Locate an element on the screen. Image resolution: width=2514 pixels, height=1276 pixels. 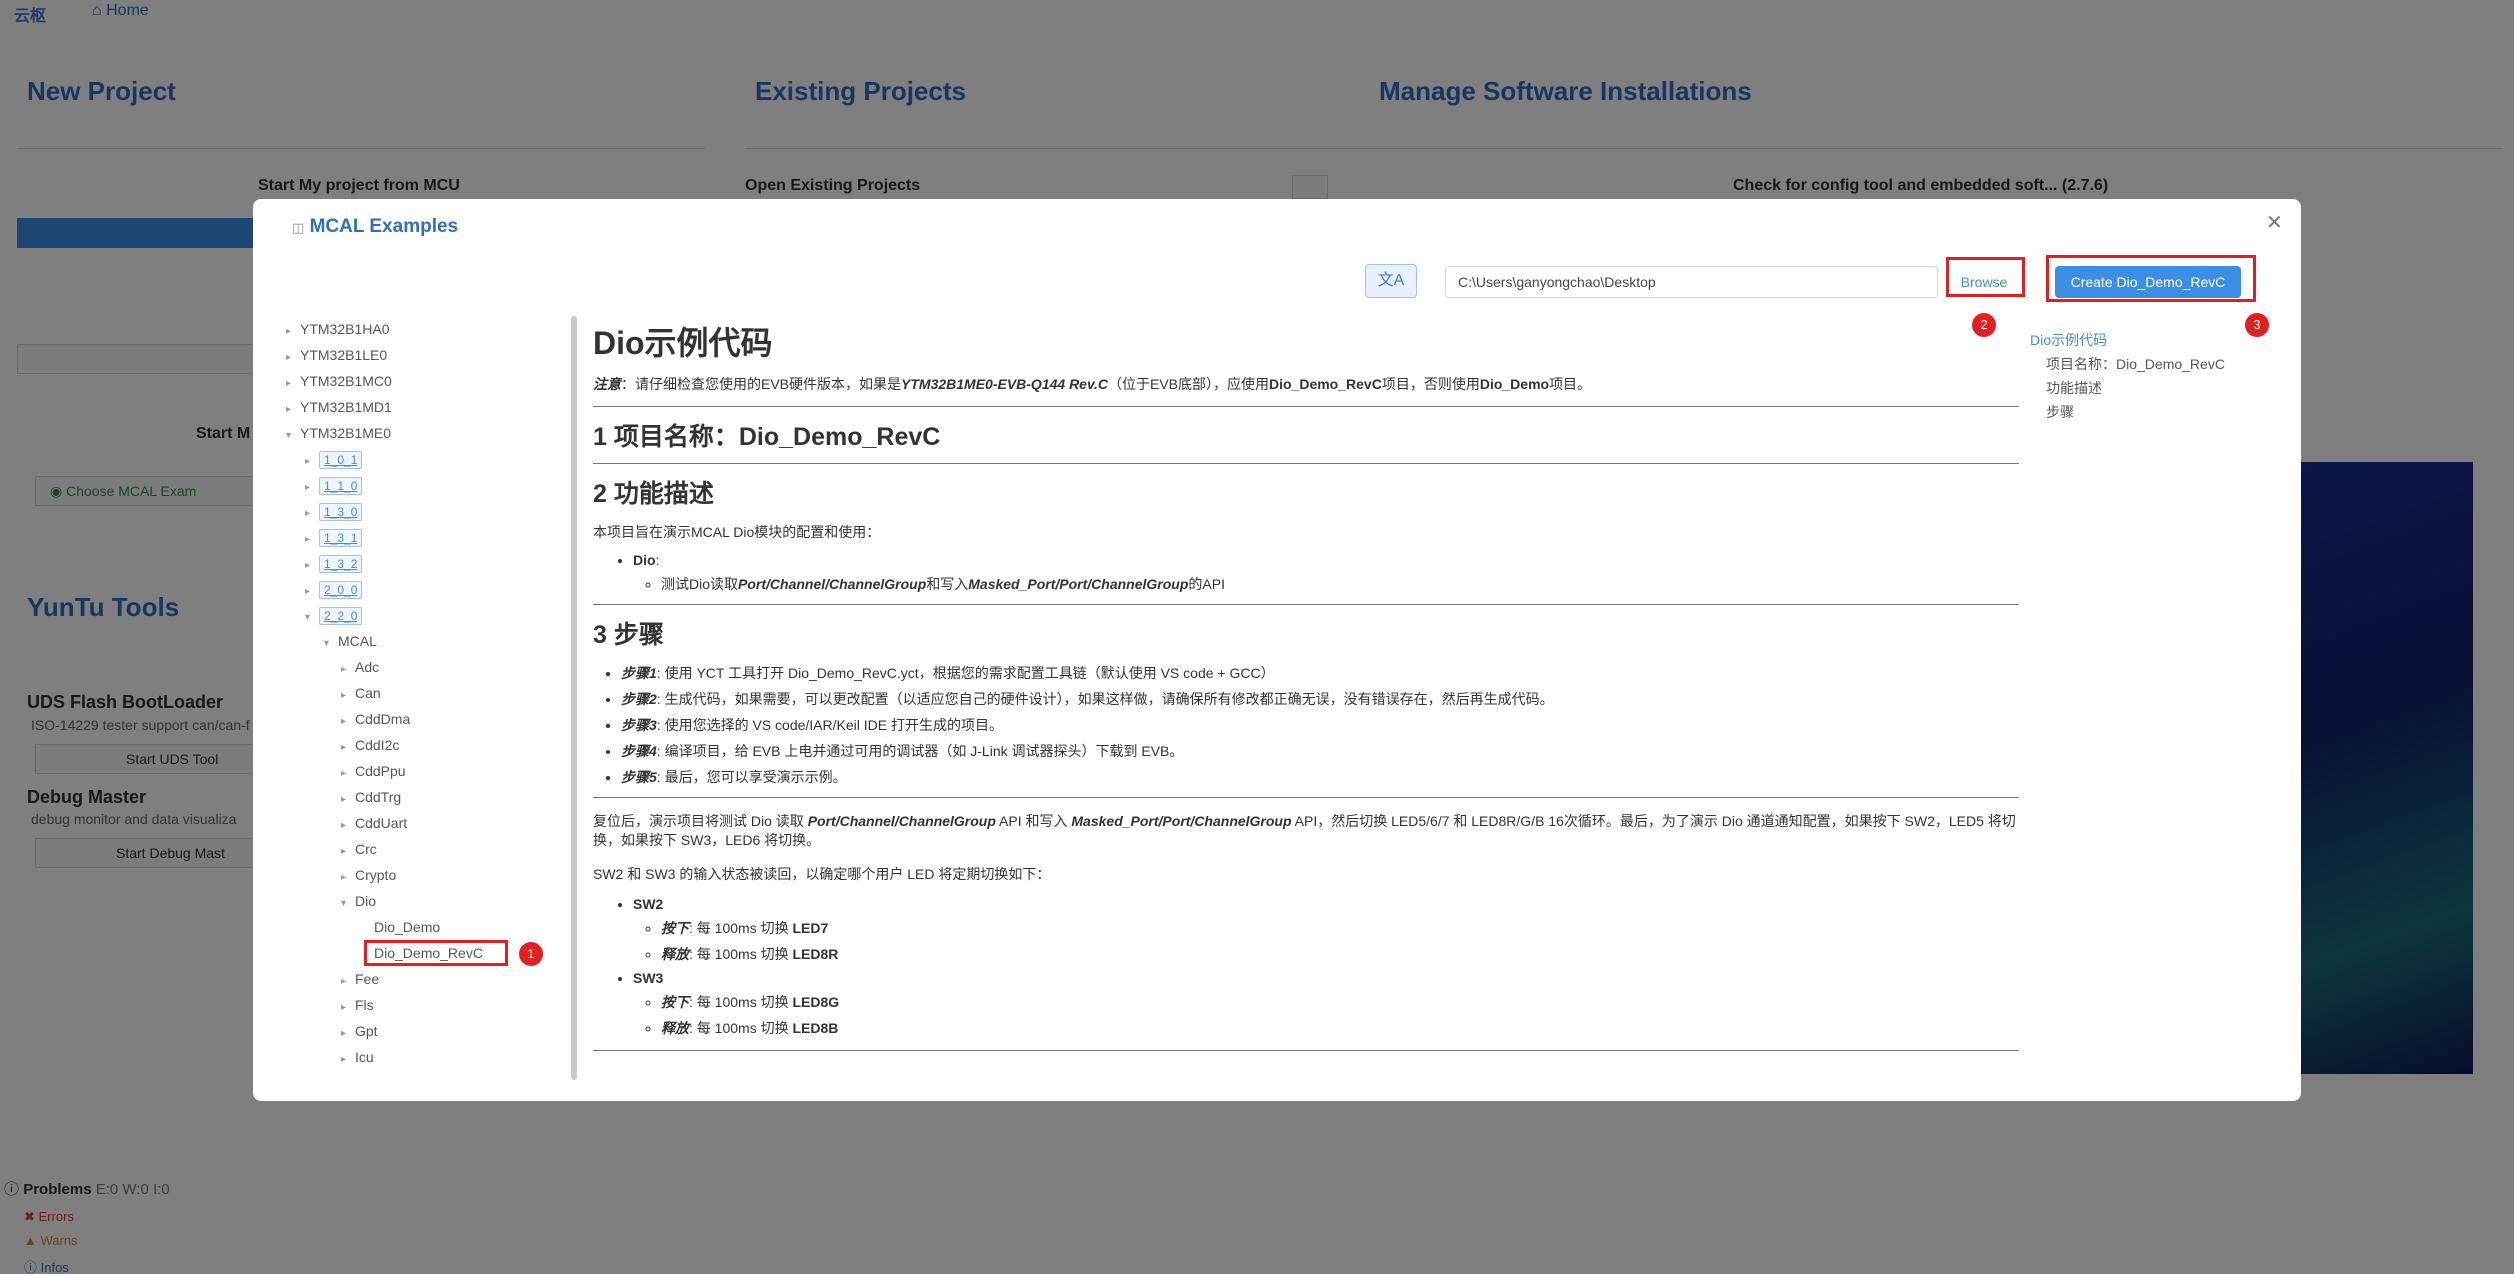
dialog-icon: ◫ is located at coordinates (298, 227).